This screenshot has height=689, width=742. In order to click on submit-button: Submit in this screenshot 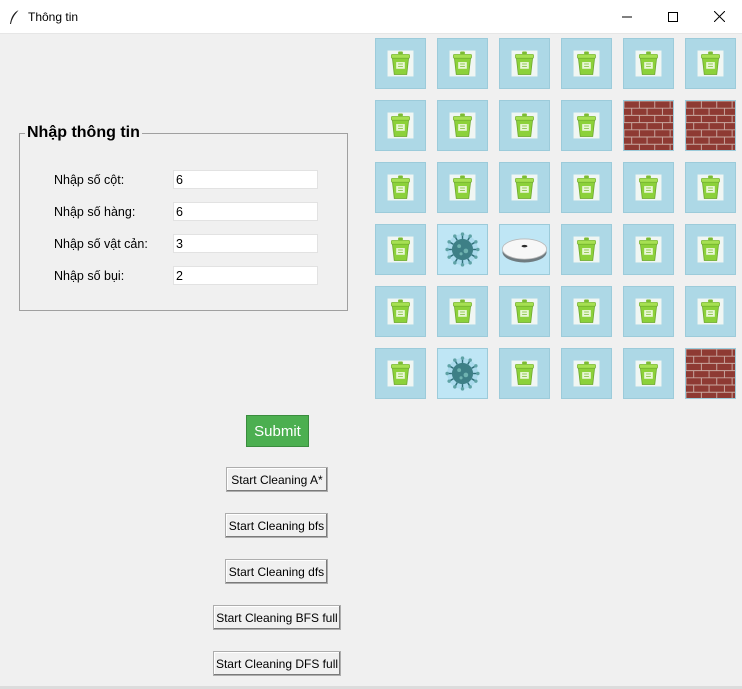, I will do `click(277, 431)`.